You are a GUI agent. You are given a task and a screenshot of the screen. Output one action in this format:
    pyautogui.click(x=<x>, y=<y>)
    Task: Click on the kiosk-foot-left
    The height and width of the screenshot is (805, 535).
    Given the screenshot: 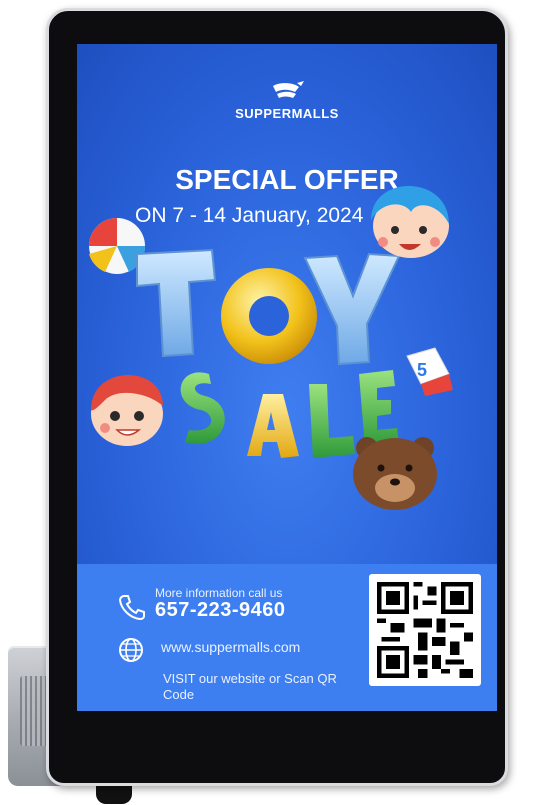 What is the action you would take?
    pyautogui.click(x=114, y=795)
    